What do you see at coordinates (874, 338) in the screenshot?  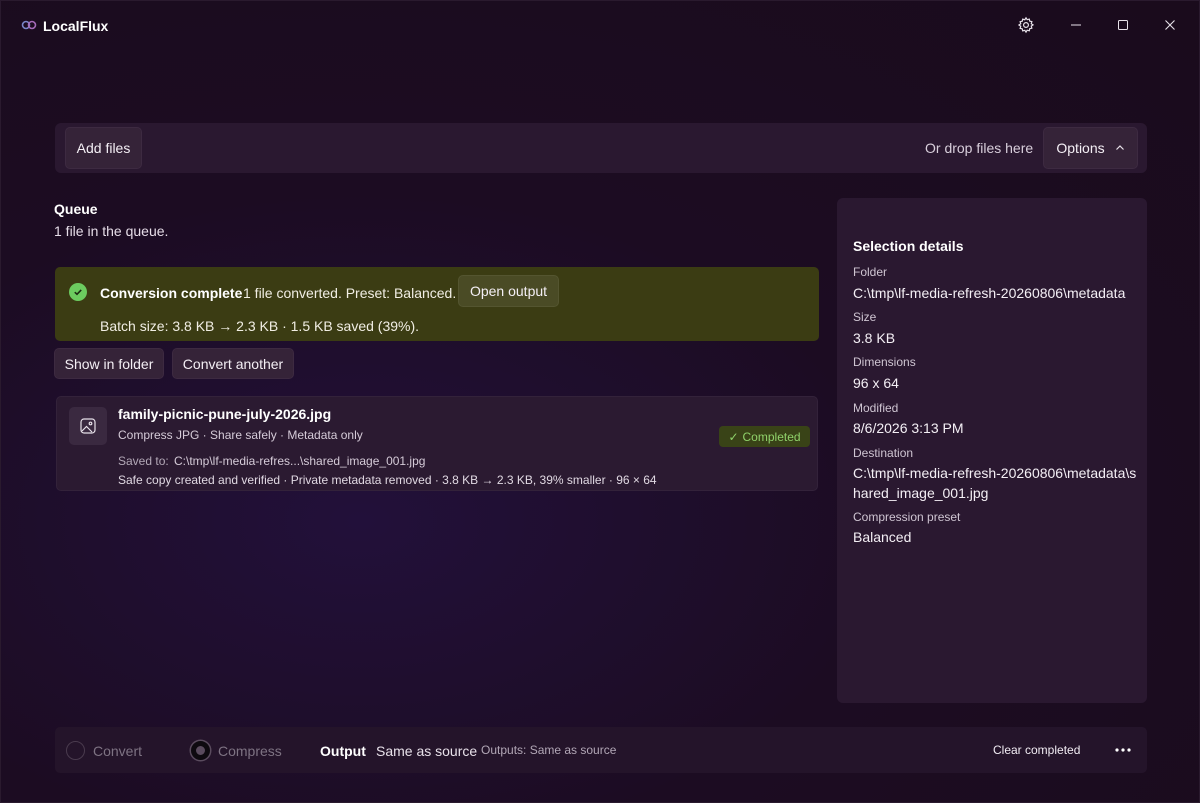 I see `size-value: 3.8 KB` at bounding box center [874, 338].